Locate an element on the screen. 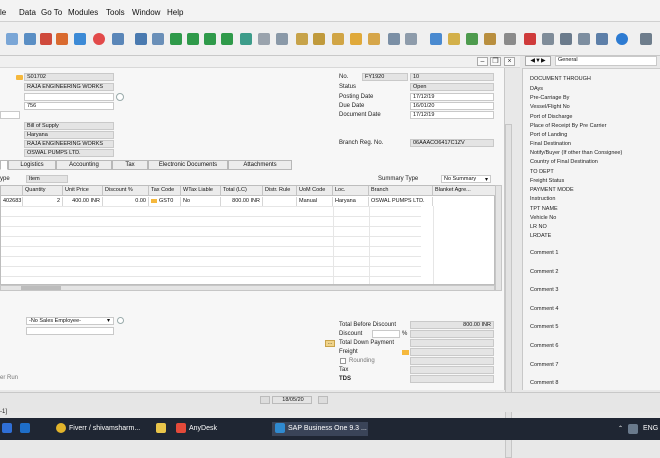 This screenshot has height=458, width=660. note-icon is located at coordinates (454, 39).